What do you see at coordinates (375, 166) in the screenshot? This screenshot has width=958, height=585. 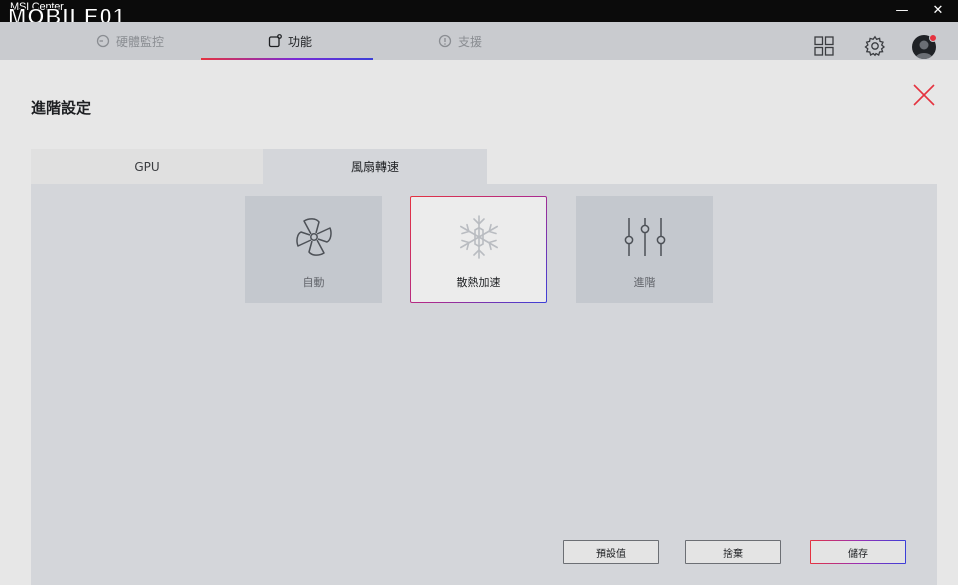 I see `subtab-fan-speed: 風扇轉速` at bounding box center [375, 166].